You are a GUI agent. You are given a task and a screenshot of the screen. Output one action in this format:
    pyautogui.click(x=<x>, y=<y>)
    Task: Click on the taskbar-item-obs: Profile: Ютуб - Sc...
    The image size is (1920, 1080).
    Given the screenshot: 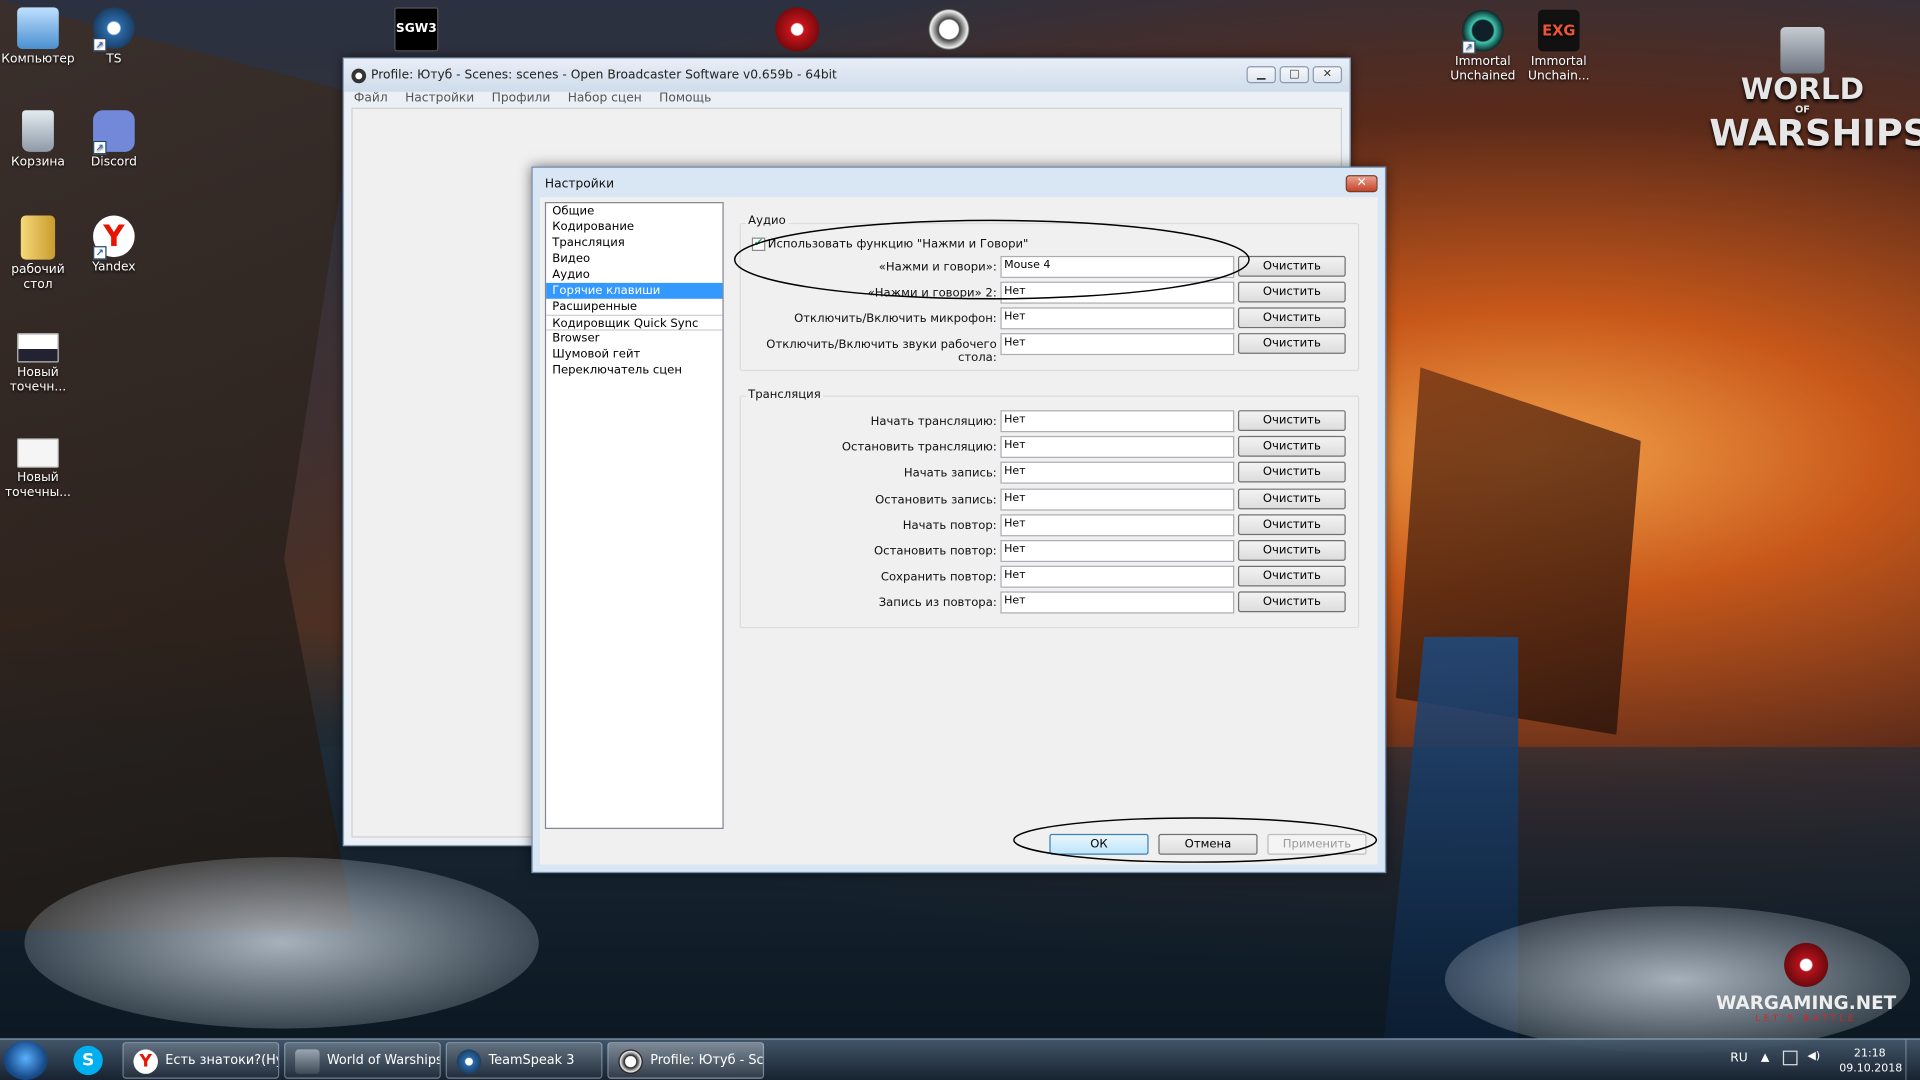 What is the action you would take?
    pyautogui.click(x=686, y=1060)
    